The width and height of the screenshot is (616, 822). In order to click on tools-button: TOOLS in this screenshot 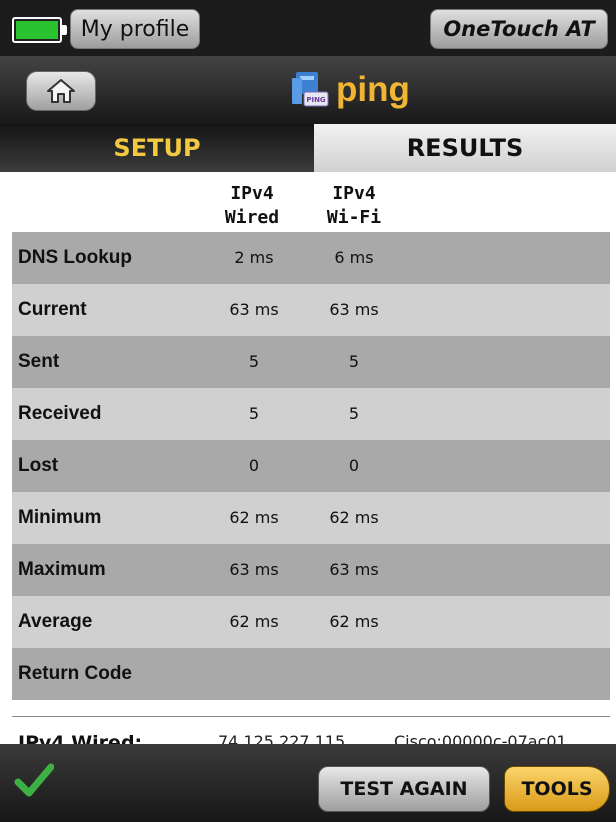, I will do `click(557, 789)`.